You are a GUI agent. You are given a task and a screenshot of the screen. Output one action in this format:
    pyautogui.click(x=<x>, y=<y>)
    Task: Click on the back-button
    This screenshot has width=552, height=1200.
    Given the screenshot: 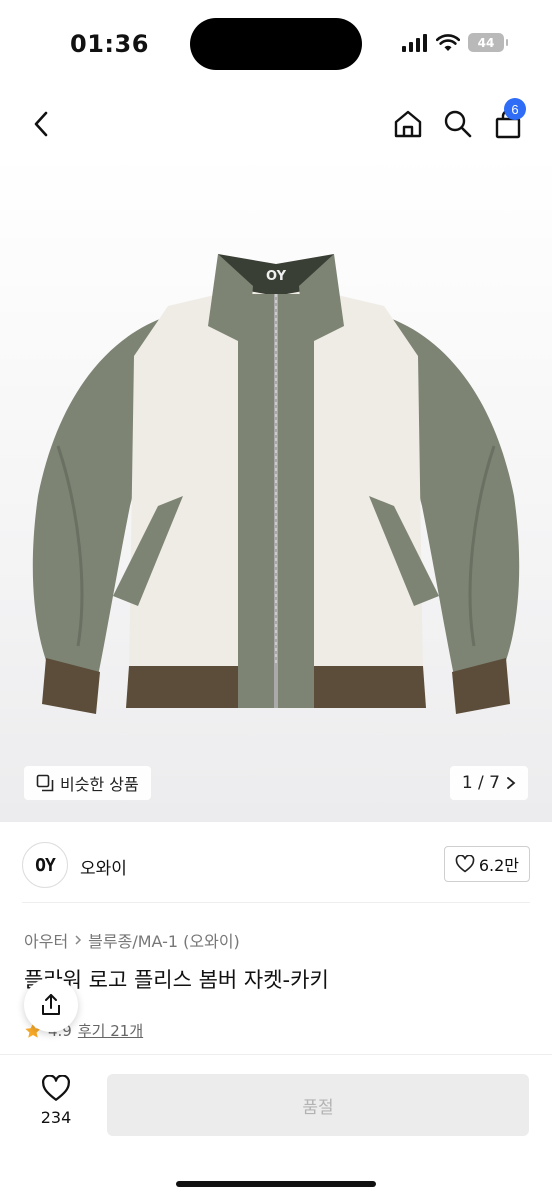 What is the action you would take?
    pyautogui.click(x=42, y=124)
    